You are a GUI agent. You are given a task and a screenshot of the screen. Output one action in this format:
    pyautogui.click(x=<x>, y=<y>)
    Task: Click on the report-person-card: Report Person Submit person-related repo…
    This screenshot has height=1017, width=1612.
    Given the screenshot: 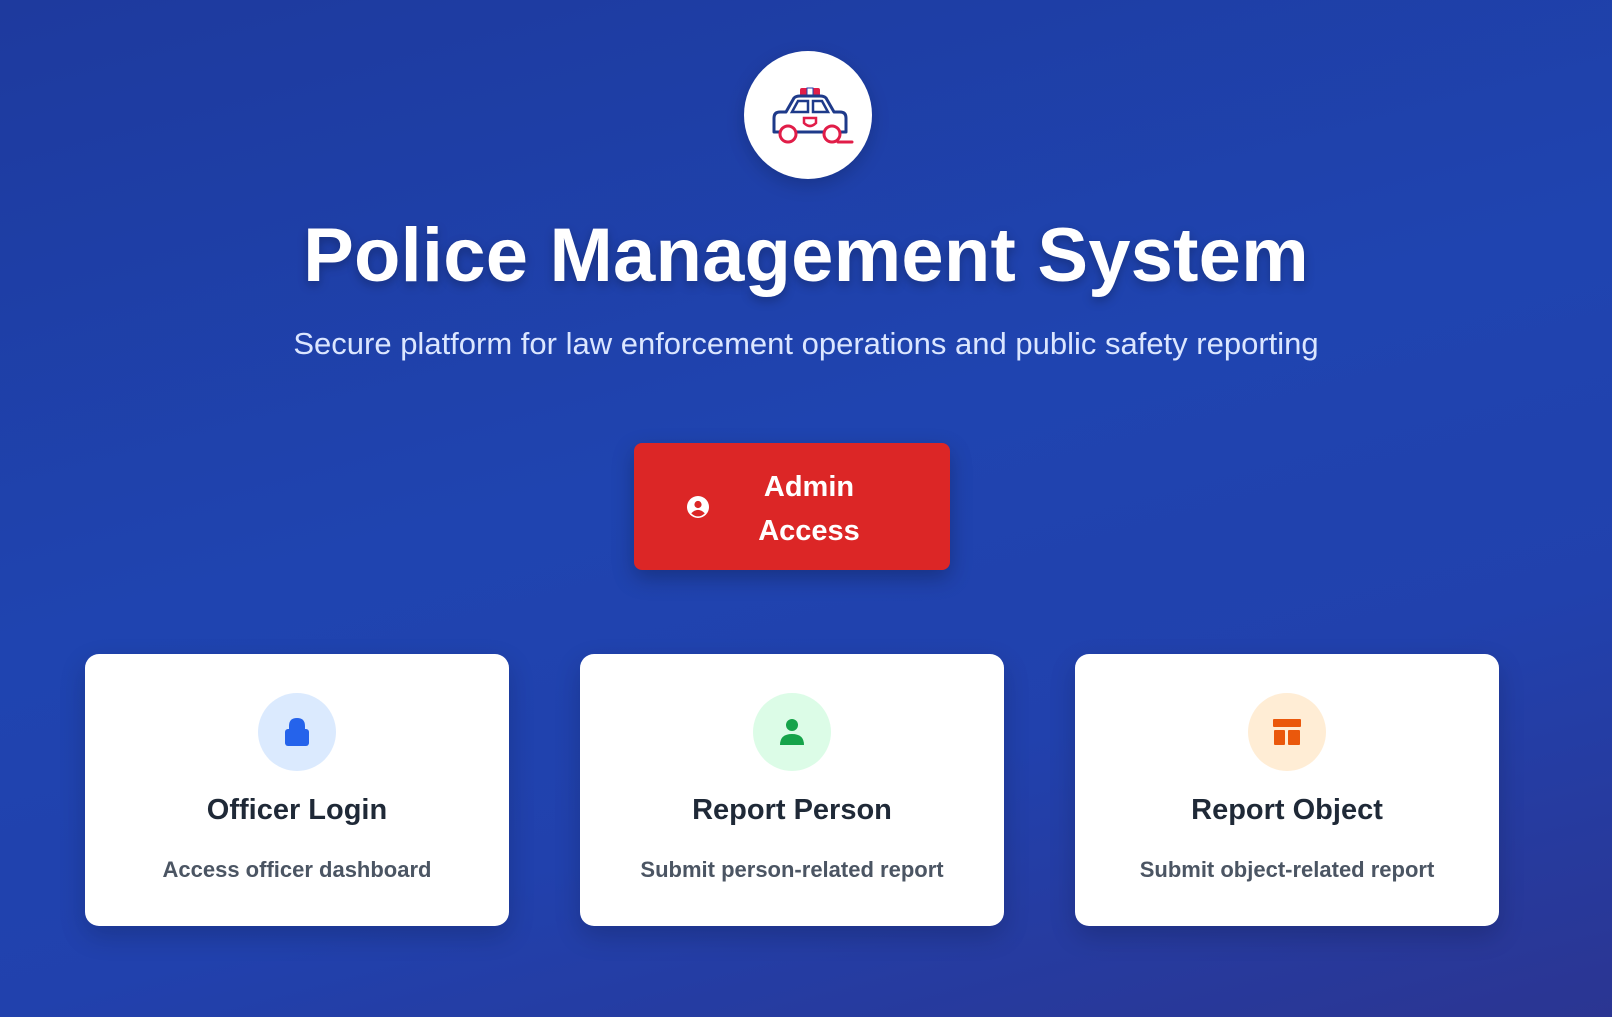 What is the action you would take?
    pyautogui.click(x=792, y=790)
    